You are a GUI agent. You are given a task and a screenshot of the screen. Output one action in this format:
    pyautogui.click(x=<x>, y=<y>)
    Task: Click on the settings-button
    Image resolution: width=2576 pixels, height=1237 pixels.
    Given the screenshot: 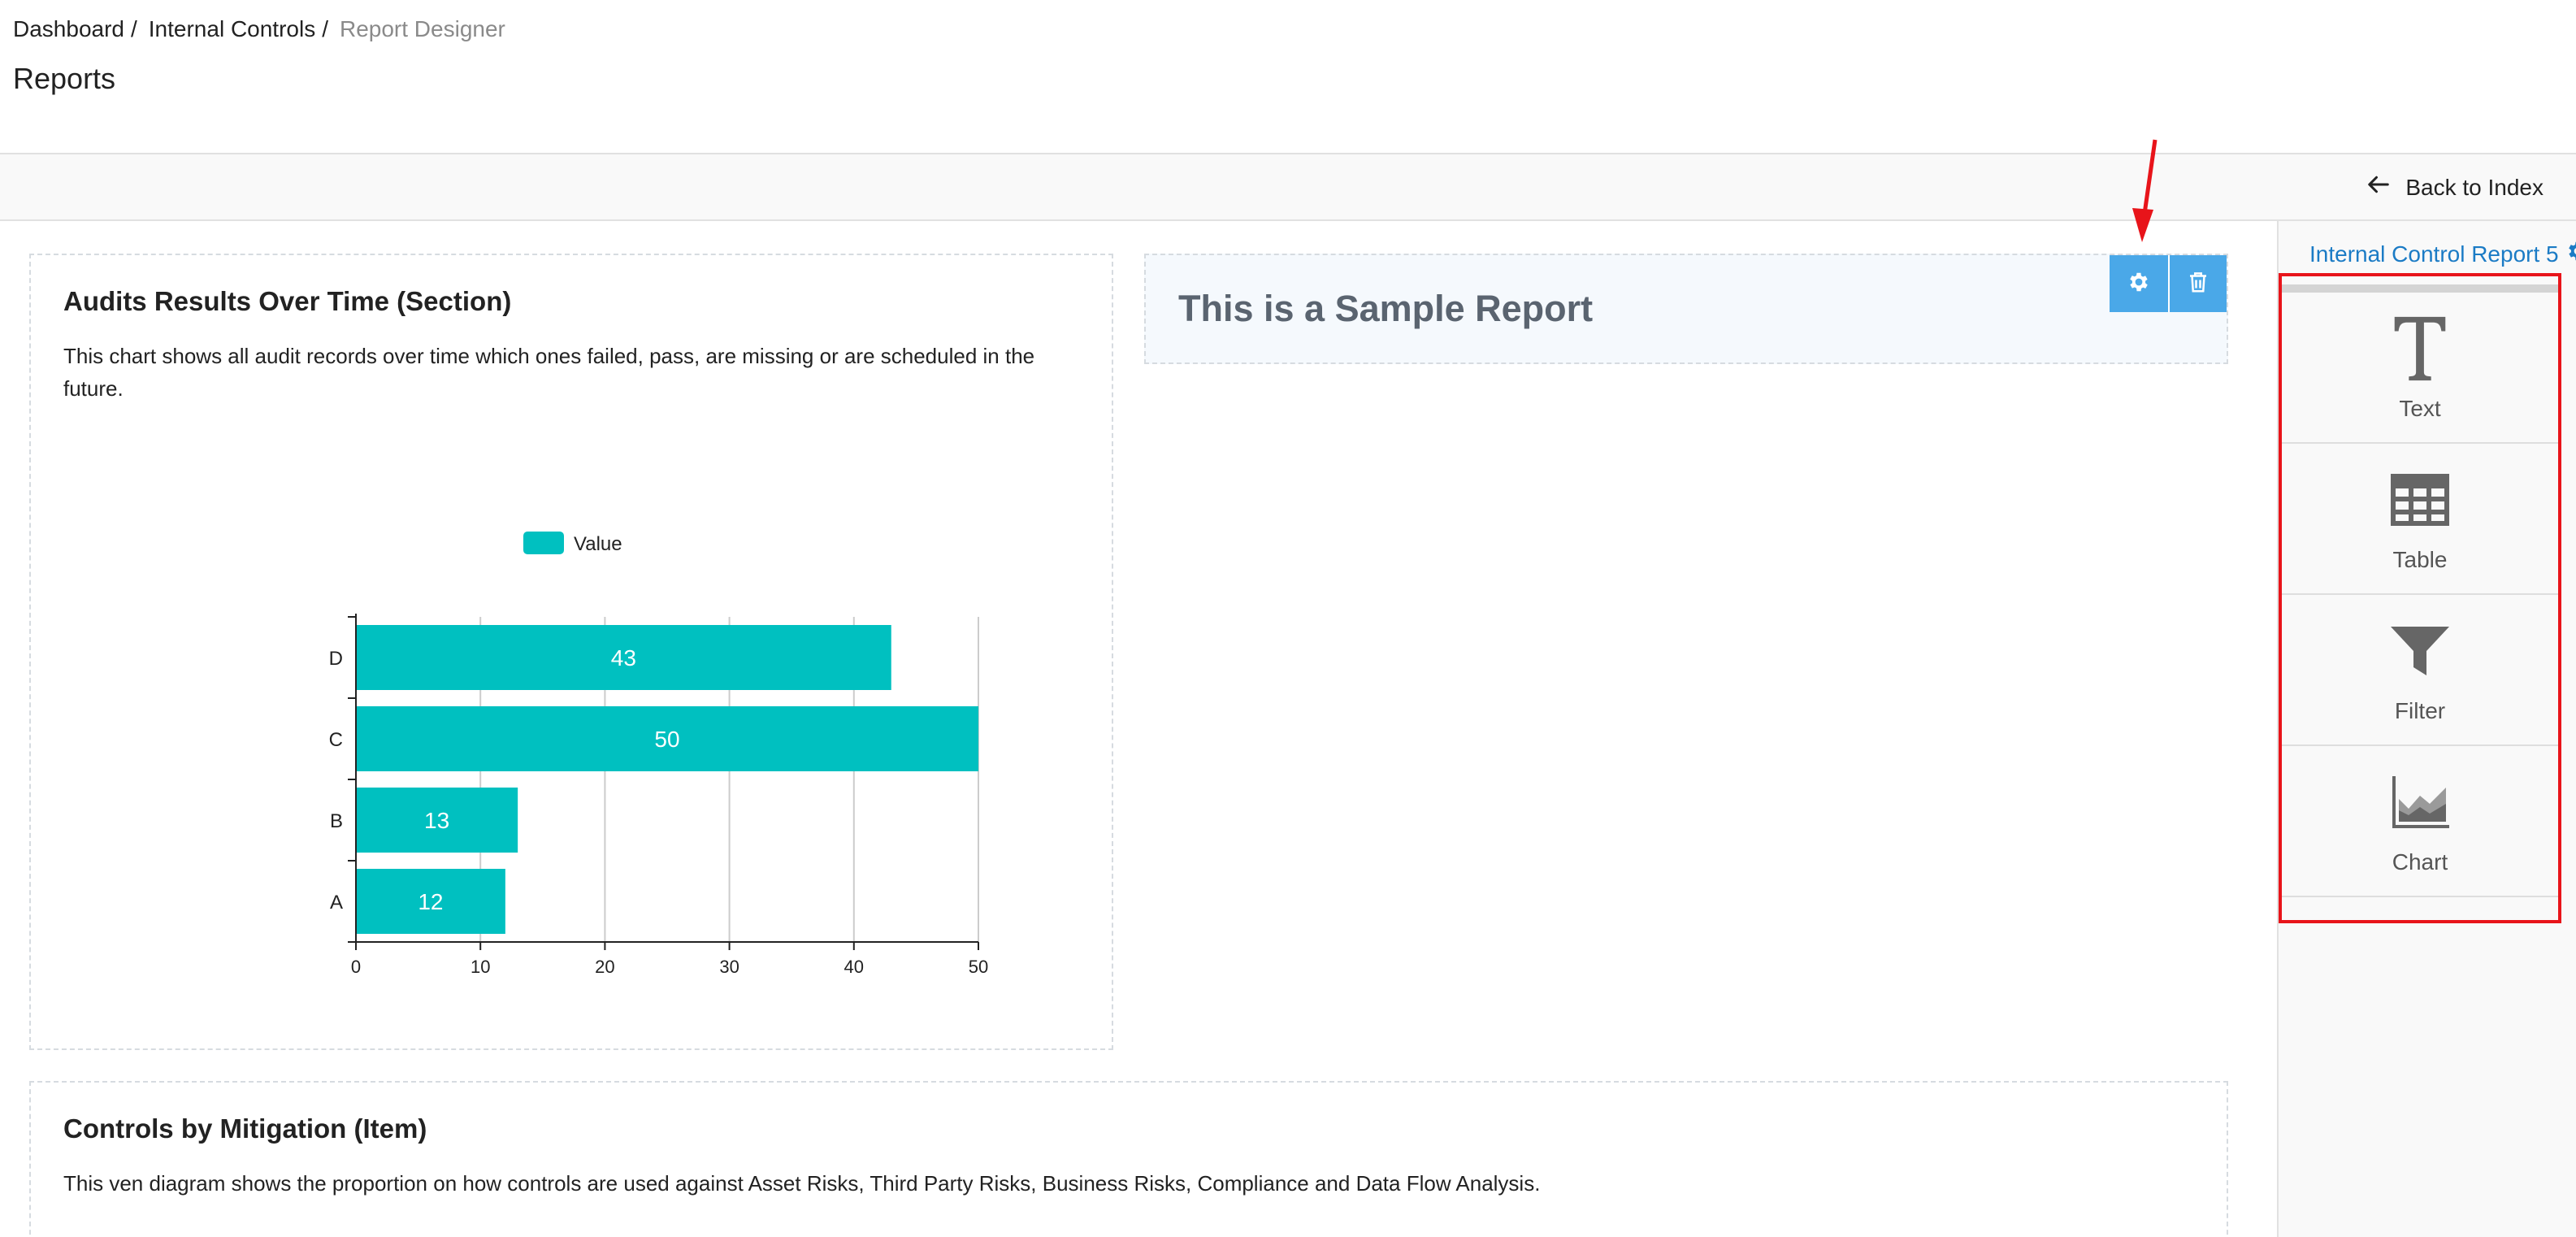 What is the action you would take?
    pyautogui.click(x=2139, y=283)
    